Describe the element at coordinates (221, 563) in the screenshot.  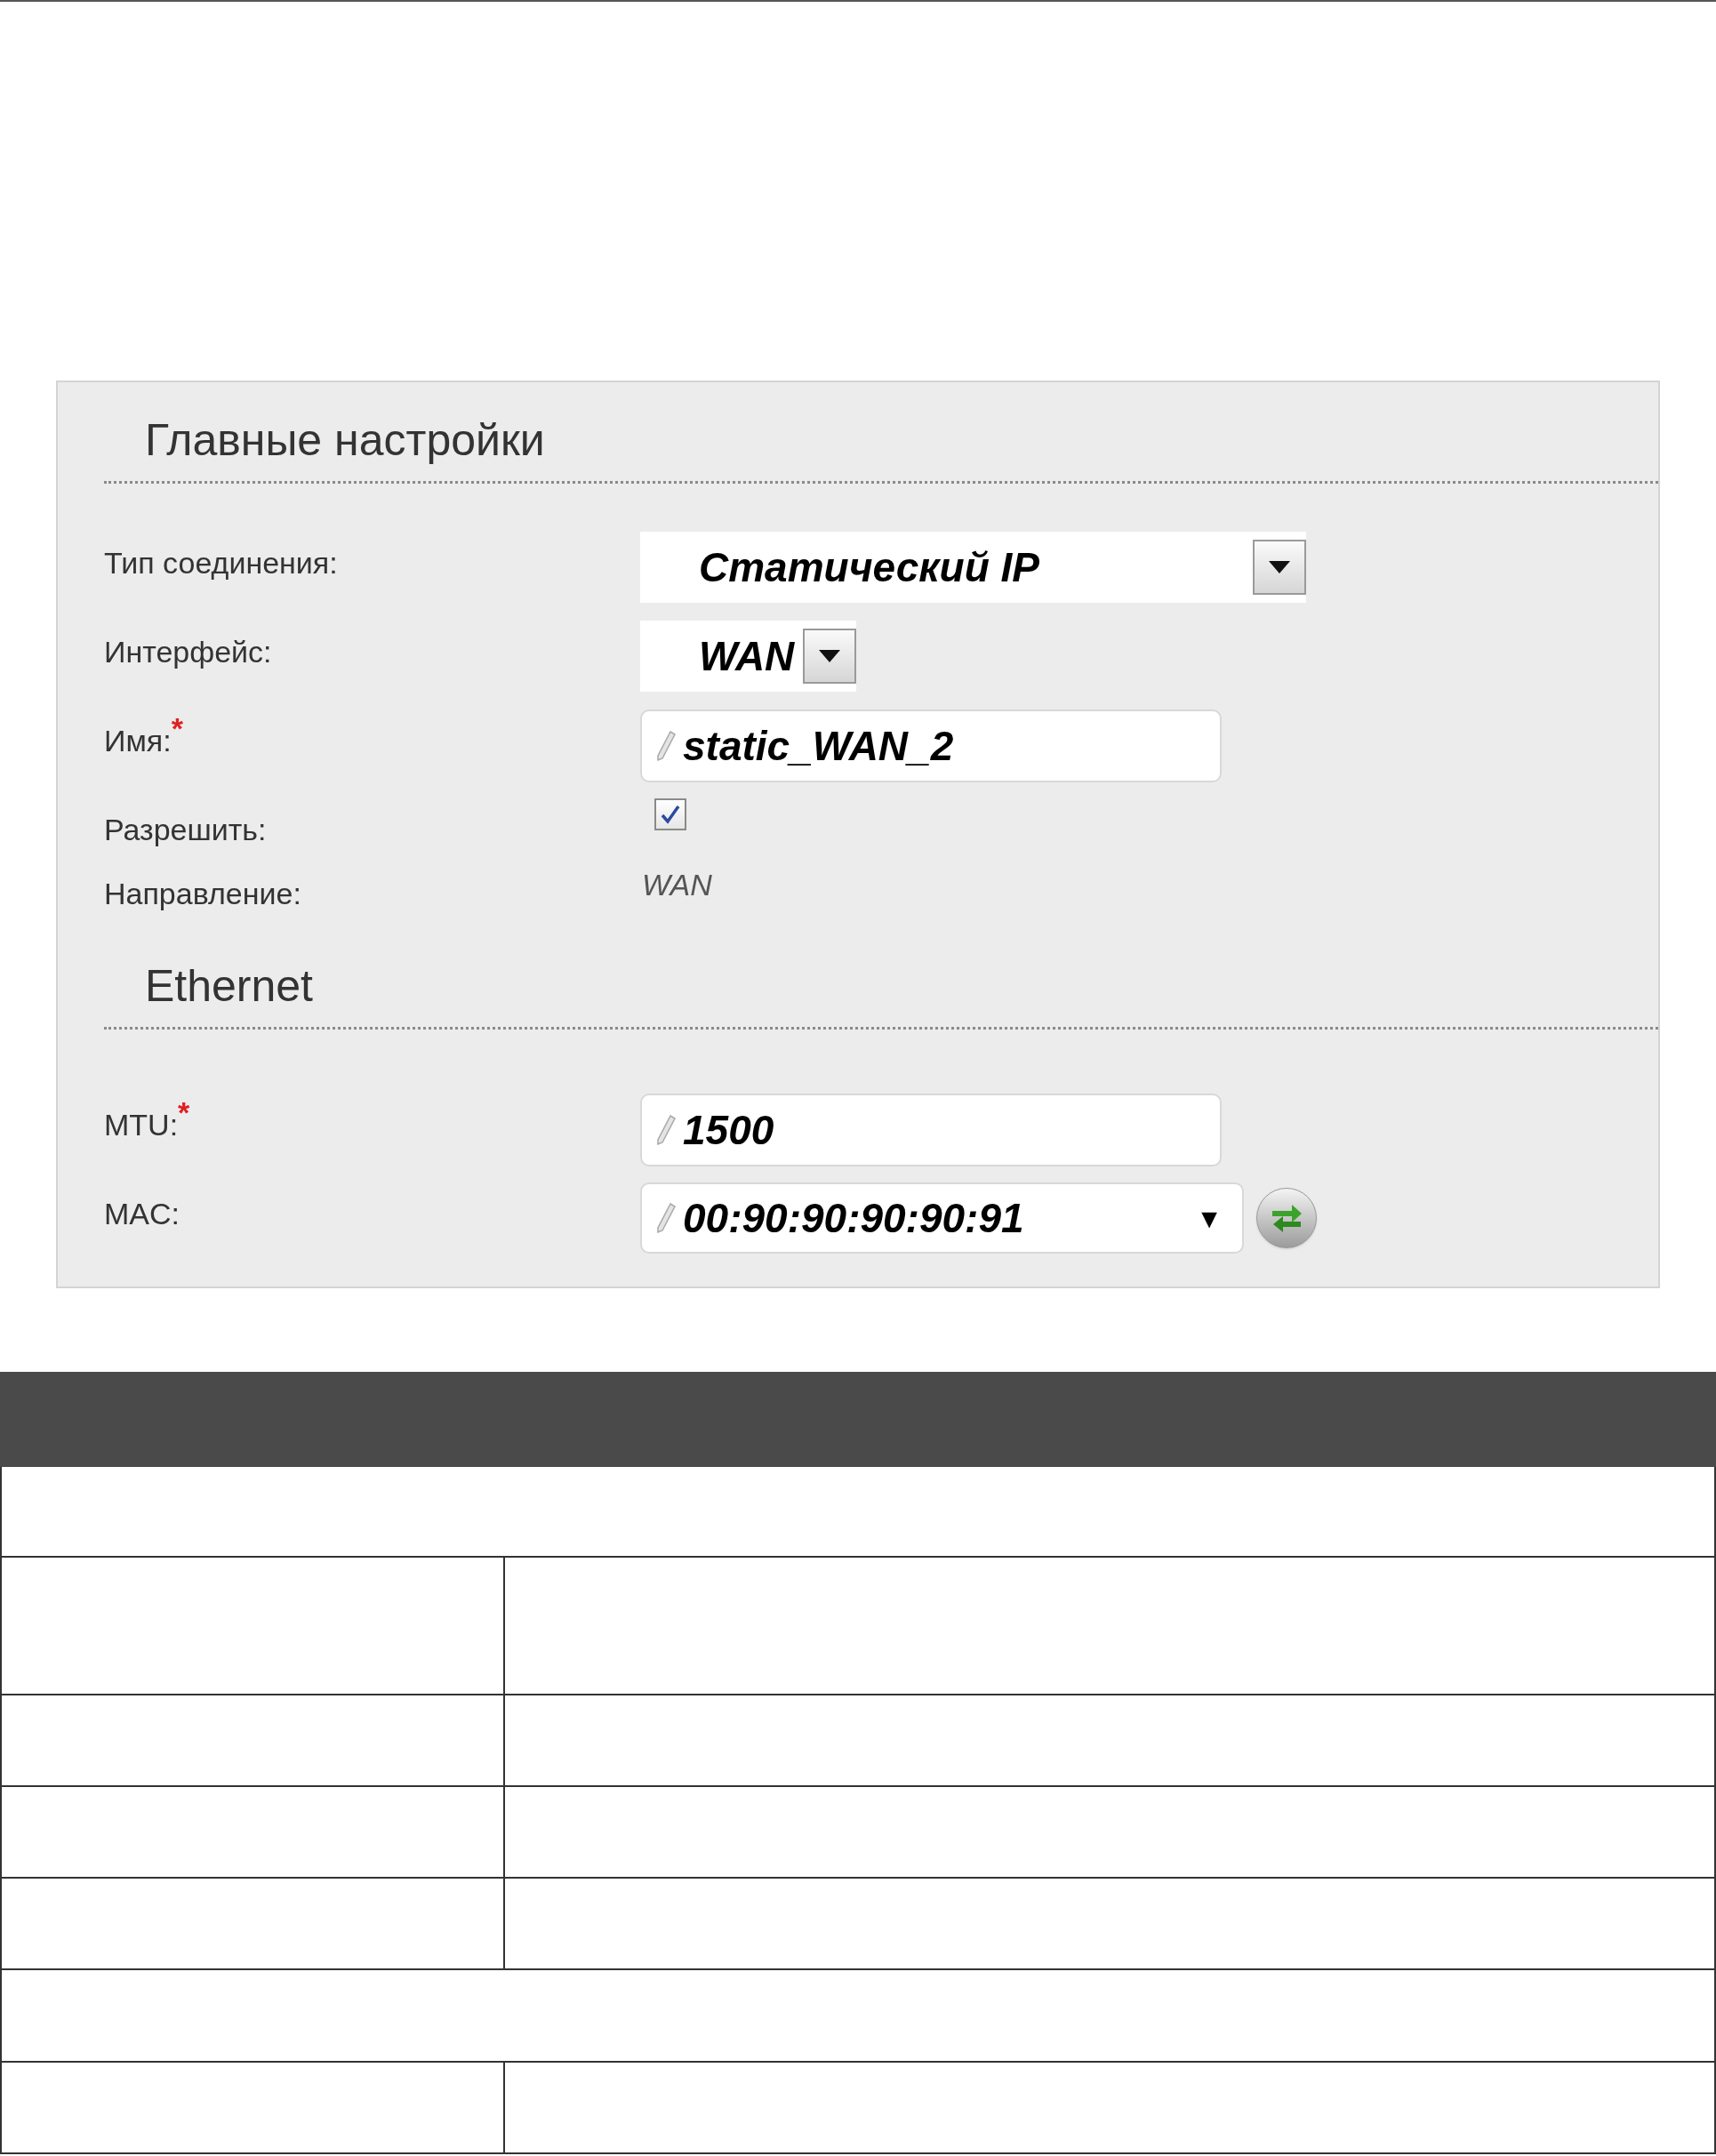
I see `field-label: Тип соединения:` at that location.